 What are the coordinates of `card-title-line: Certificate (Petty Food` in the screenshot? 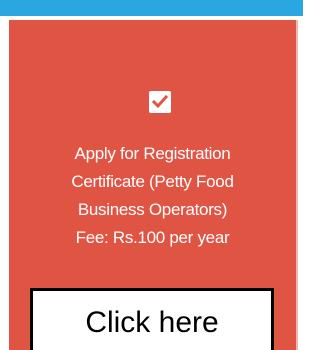 It's located at (152, 181).